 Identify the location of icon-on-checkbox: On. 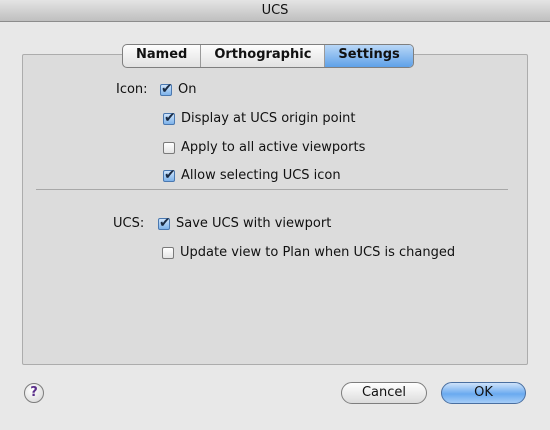
(178, 89).